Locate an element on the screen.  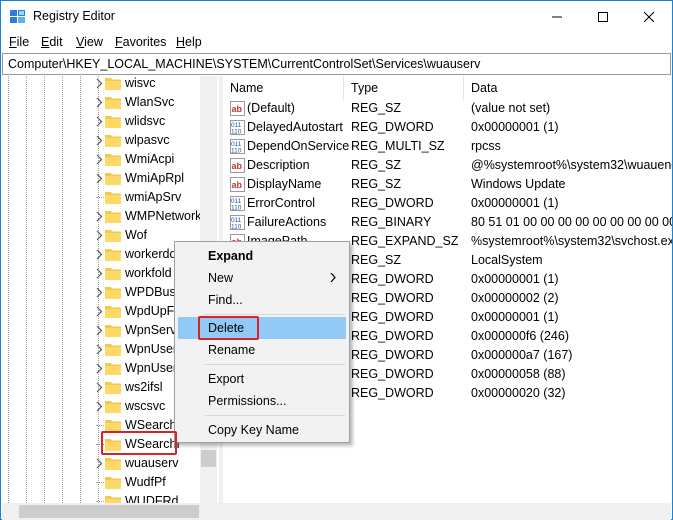
context-item-rename: Rename is located at coordinates (262, 350).